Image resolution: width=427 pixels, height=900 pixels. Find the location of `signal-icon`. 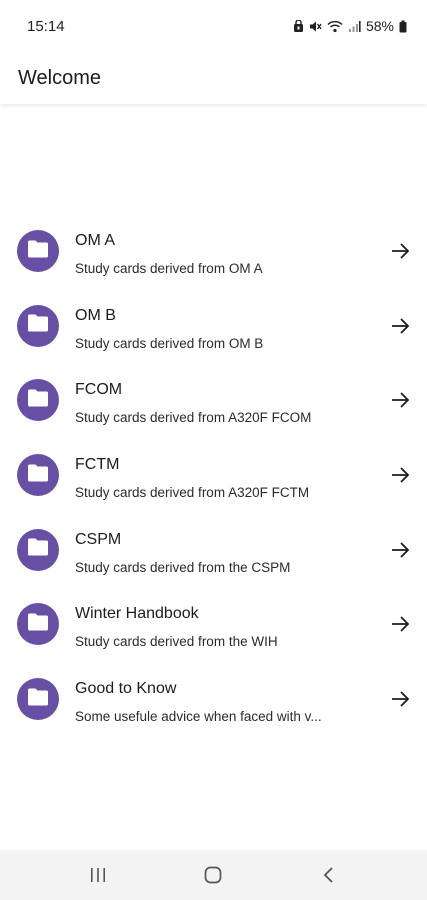

signal-icon is located at coordinates (354, 26).